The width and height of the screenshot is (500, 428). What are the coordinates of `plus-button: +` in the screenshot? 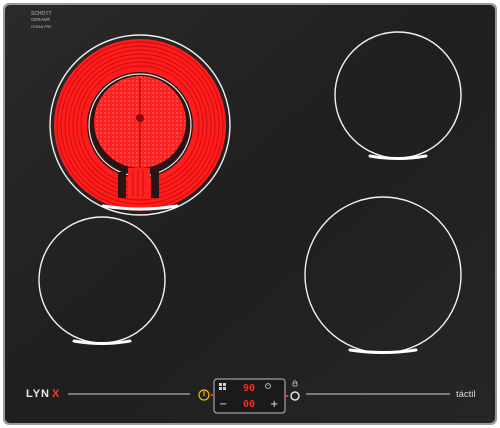 It's located at (274, 404).